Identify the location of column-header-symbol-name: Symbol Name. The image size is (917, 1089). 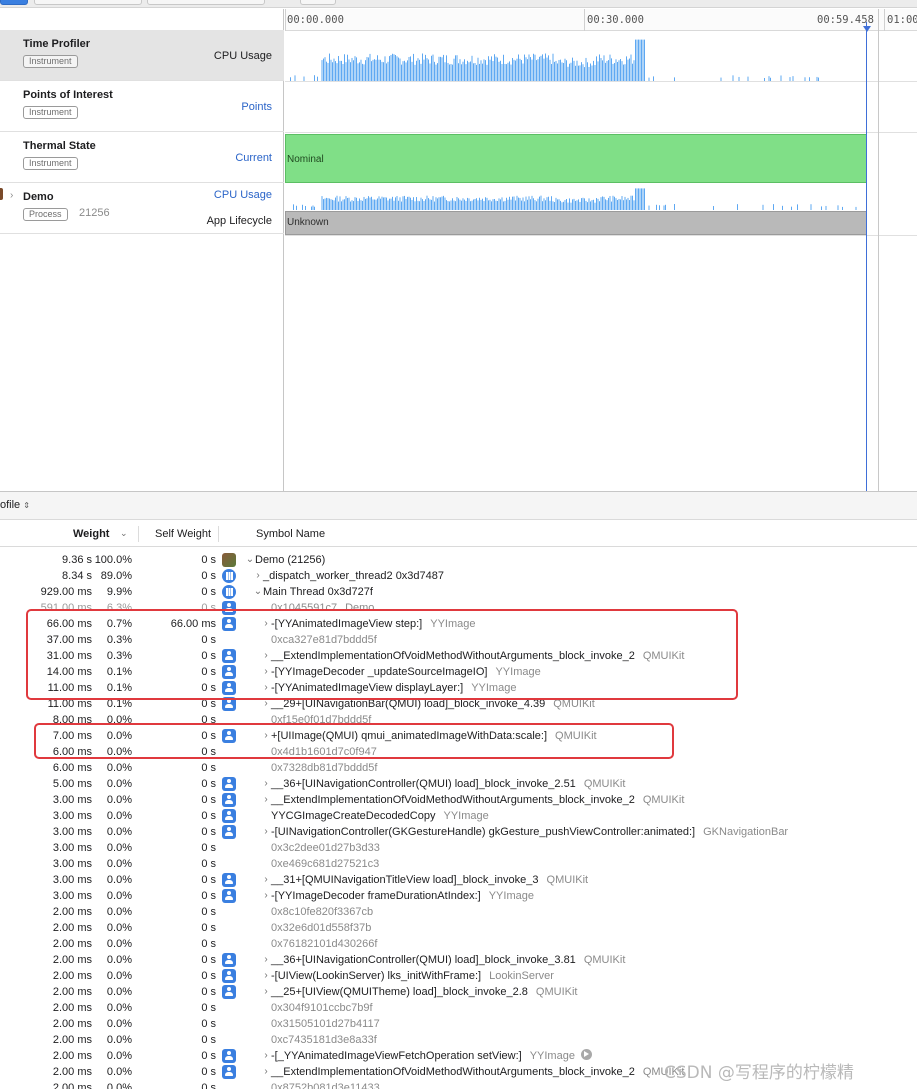
(290, 534).